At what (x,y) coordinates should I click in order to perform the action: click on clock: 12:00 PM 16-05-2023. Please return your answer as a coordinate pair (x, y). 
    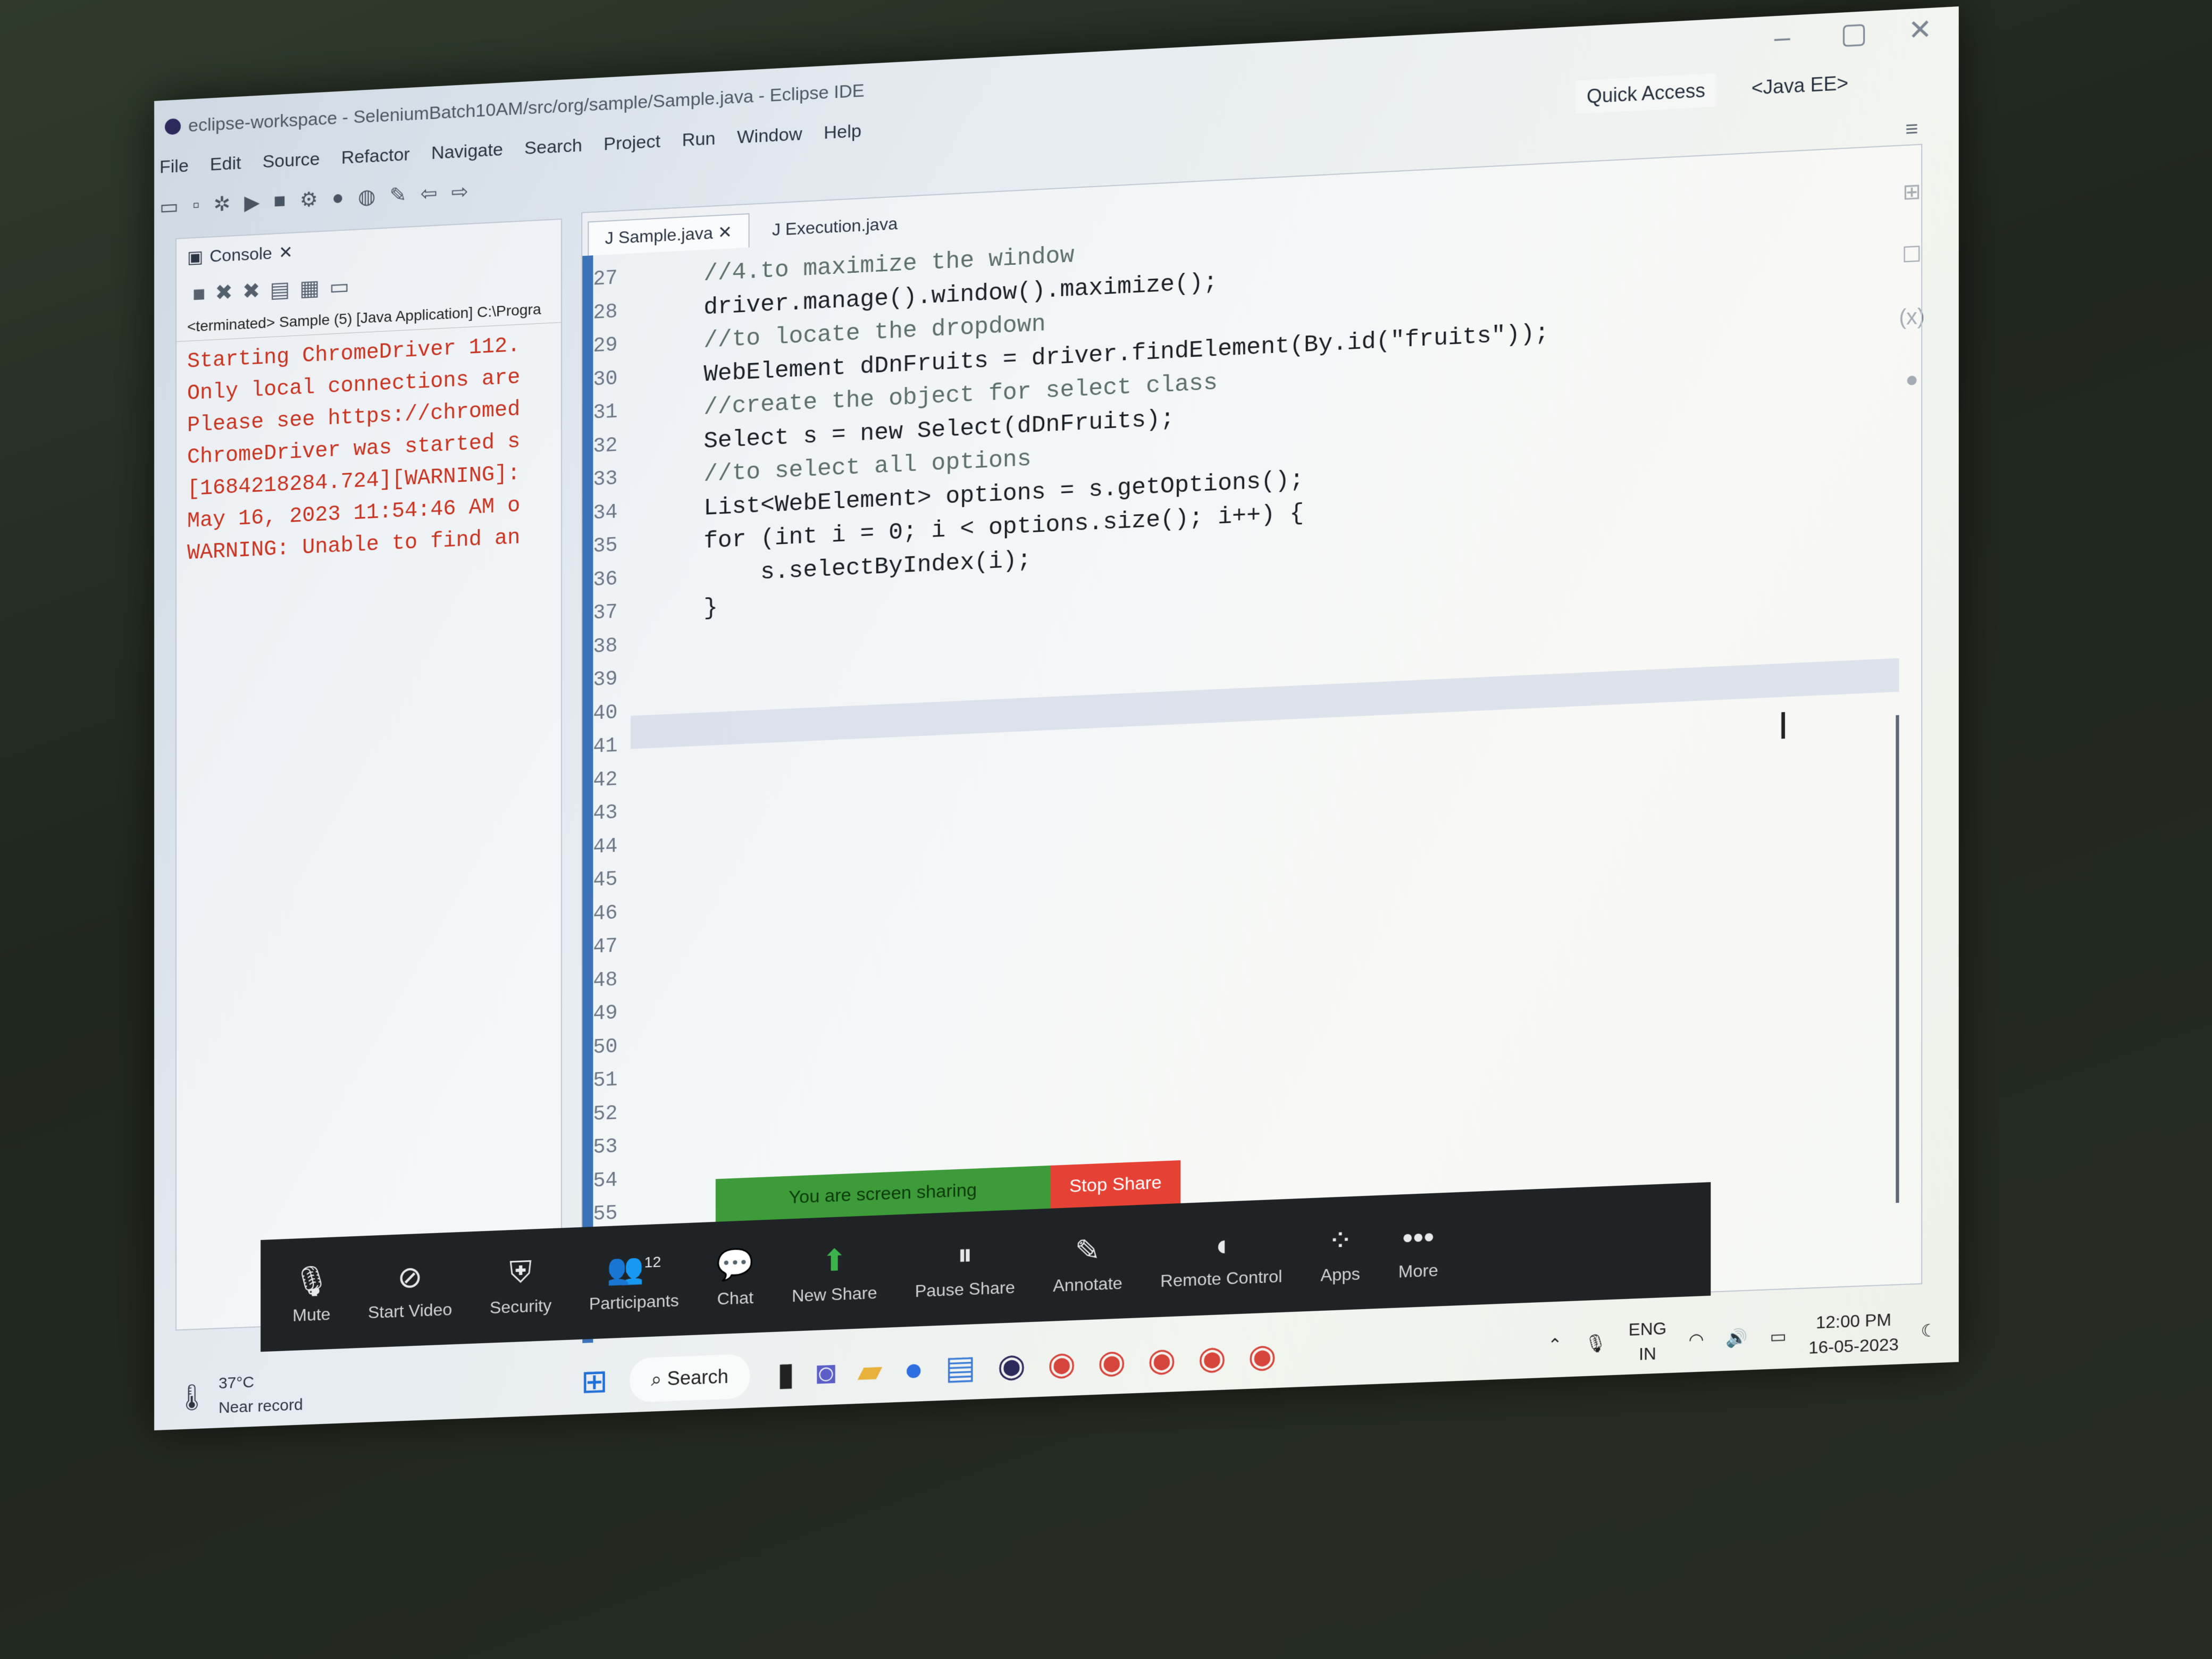
    Looking at the image, I should click on (1853, 1333).